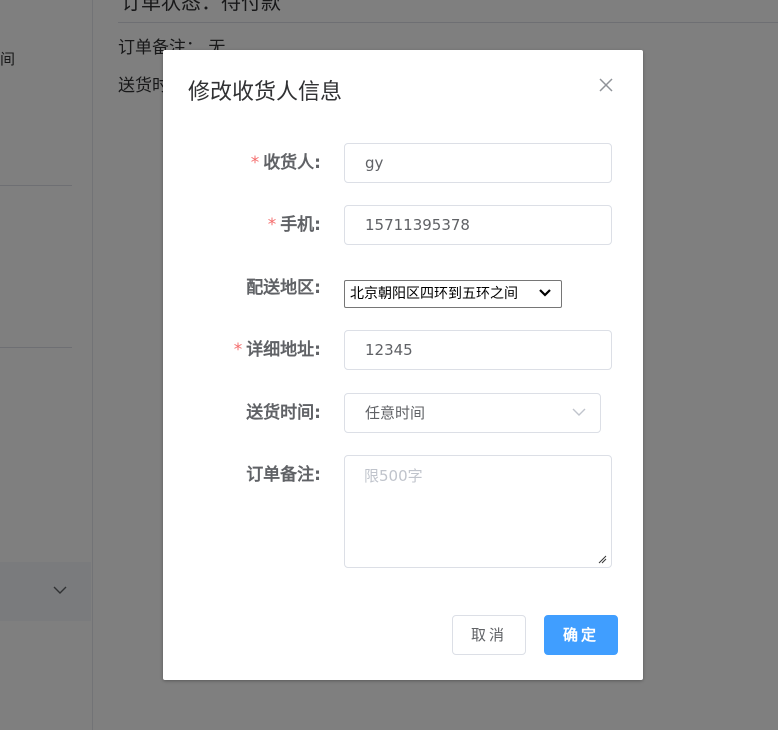  Describe the element at coordinates (478, 511) in the screenshot. I see `remark-textarea` at that location.